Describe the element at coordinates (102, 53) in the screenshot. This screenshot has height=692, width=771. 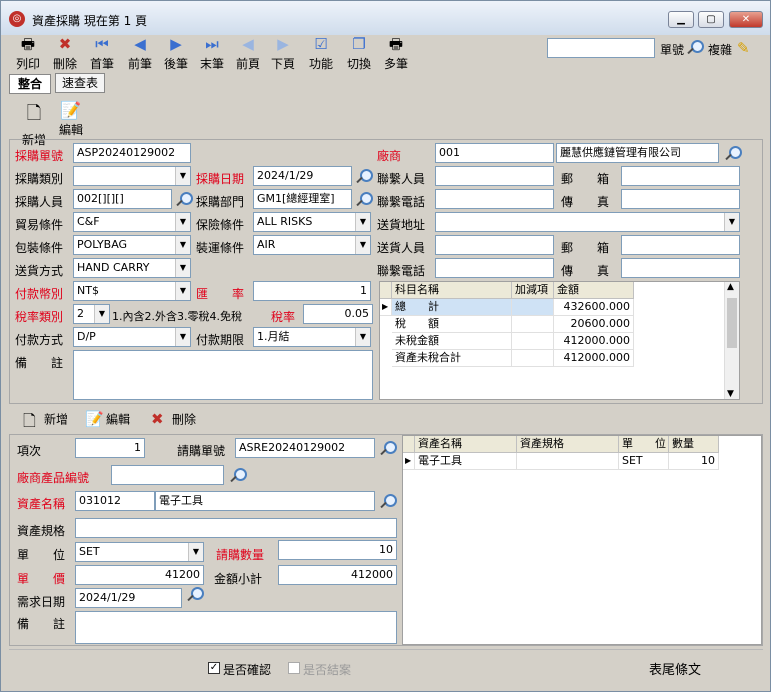
I see `first-record-button: ⏮ 首筆` at that location.